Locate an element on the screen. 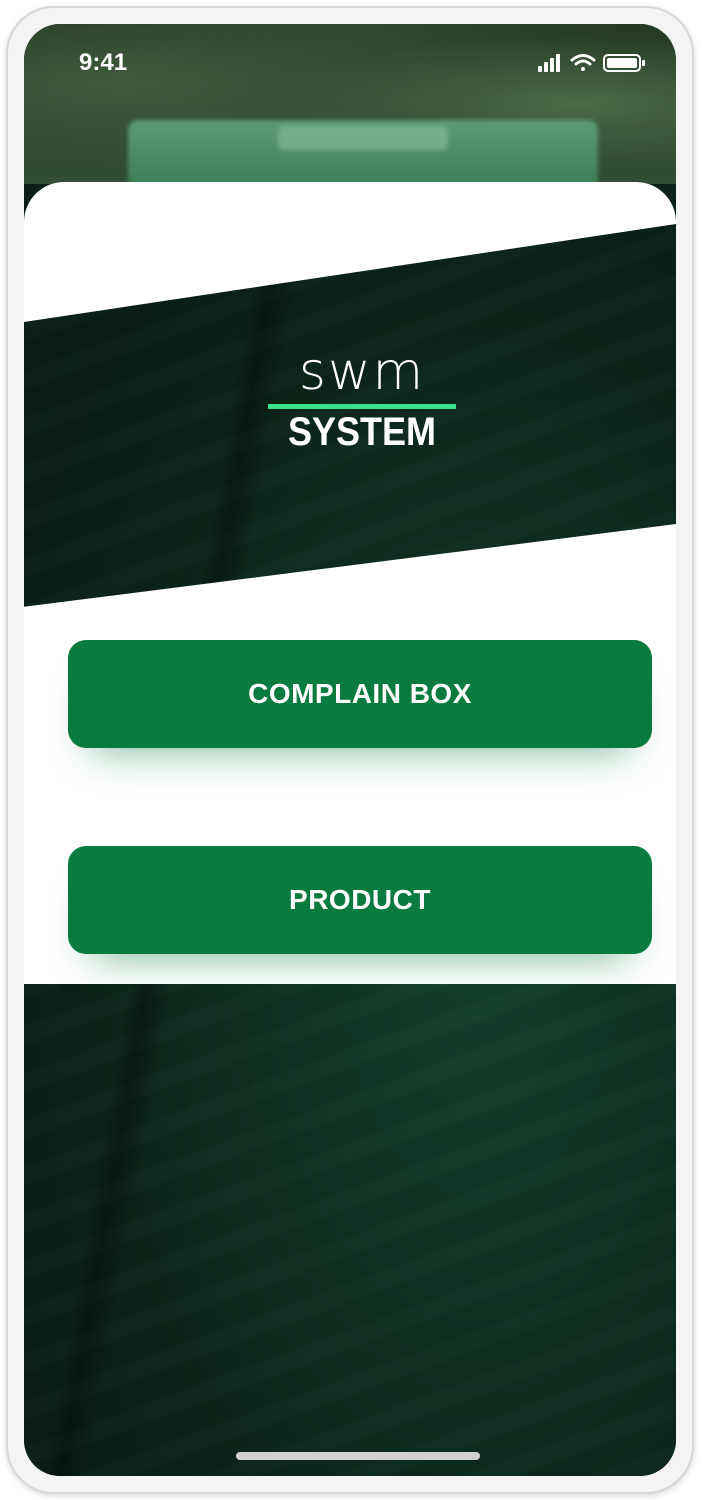 The width and height of the screenshot is (702, 1500). app-logo: swm SYSTEM is located at coordinates (362, 404).